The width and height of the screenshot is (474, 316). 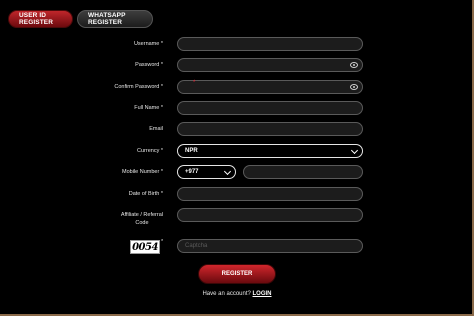 I want to click on password-label: Password *, so click(x=149, y=65).